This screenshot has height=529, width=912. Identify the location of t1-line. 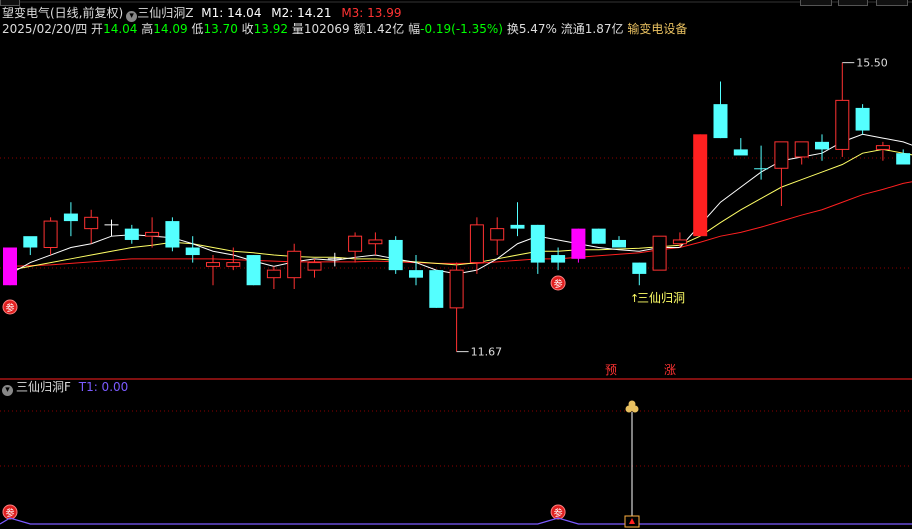
(456, 521).